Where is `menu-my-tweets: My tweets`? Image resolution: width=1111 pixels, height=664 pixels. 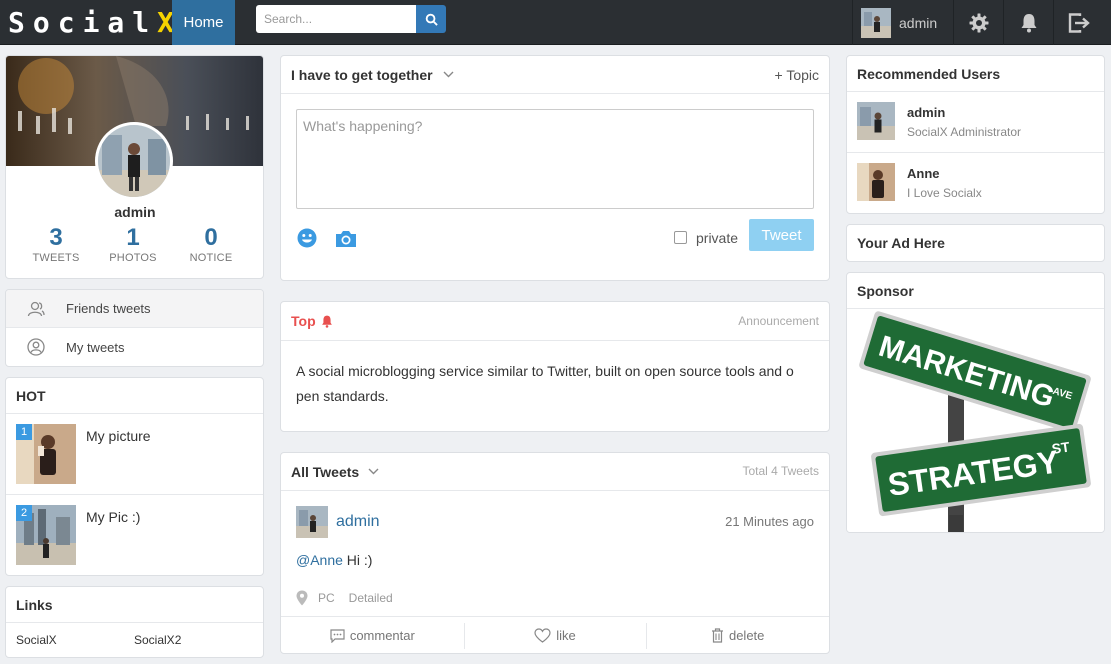 menu-my-tweets: My tweets is located at coordinates (134, 347).